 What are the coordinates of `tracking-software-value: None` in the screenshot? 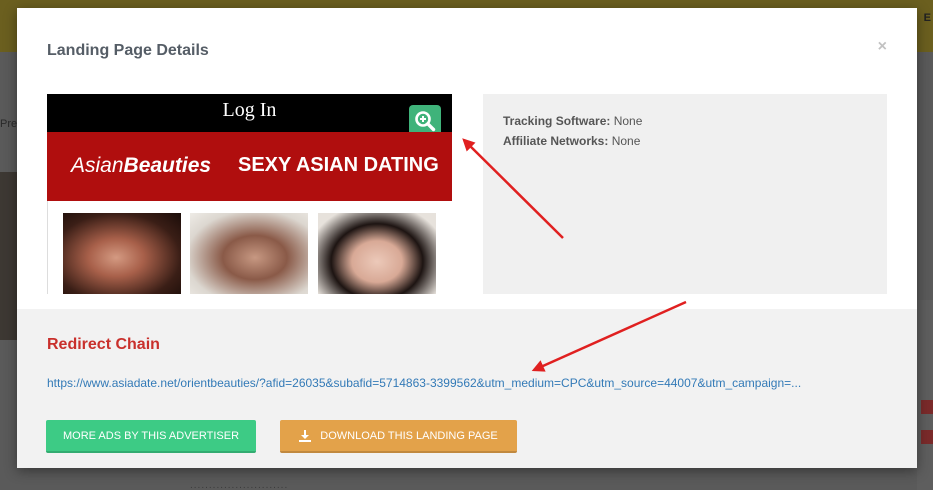 It's located at (628, 121).